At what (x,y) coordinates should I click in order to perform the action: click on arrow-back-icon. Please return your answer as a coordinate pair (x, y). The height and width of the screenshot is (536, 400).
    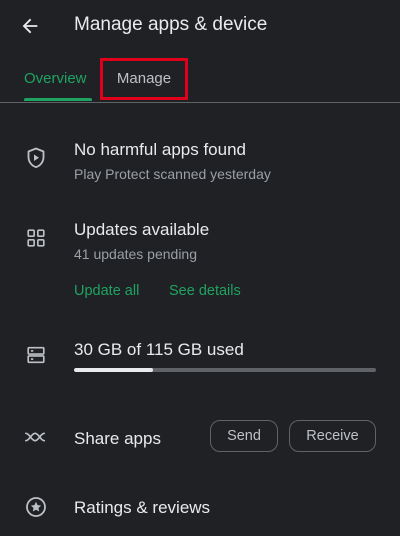
    Looking at the image, I should click on (30, 26).